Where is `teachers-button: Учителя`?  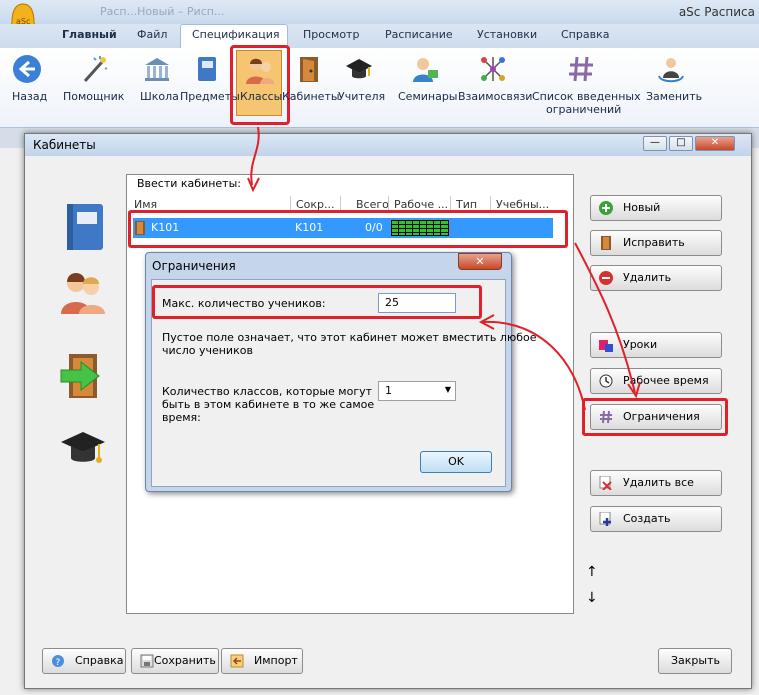 teachers-button: Учителя is located at coordinates (361, 86).